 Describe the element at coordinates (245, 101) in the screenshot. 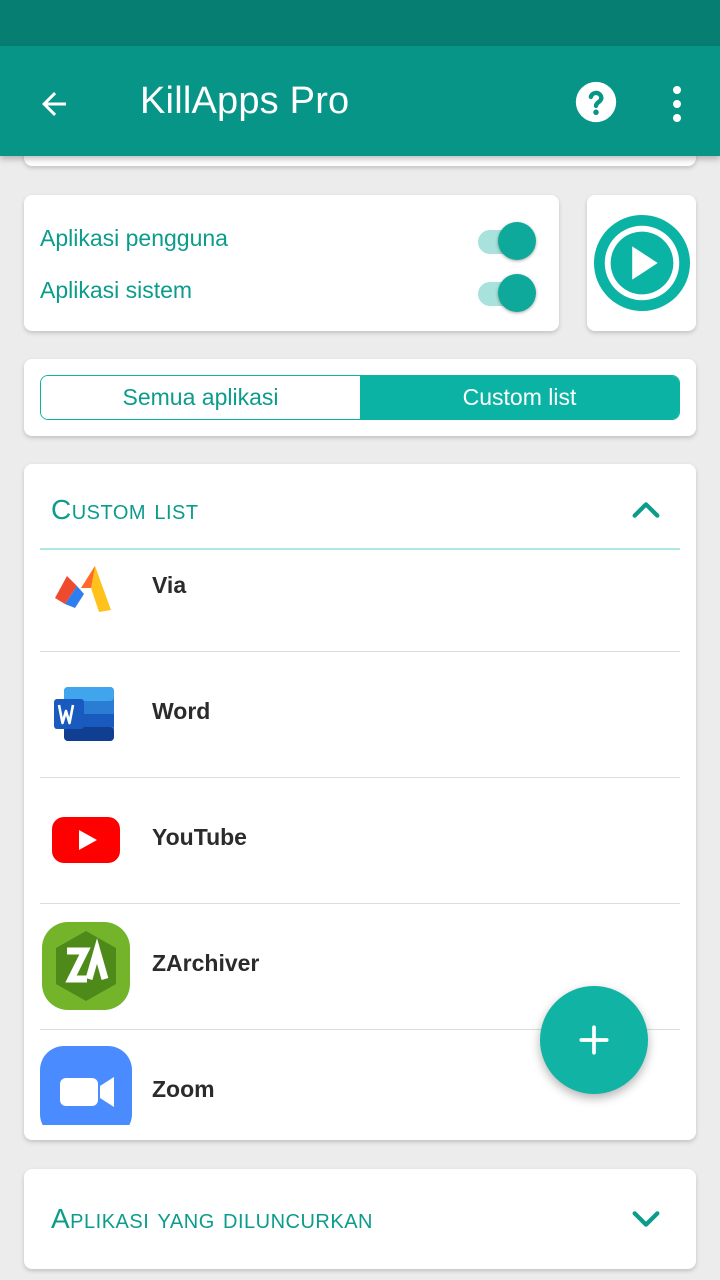

I see `page-title: KillApps Pro` at that location.